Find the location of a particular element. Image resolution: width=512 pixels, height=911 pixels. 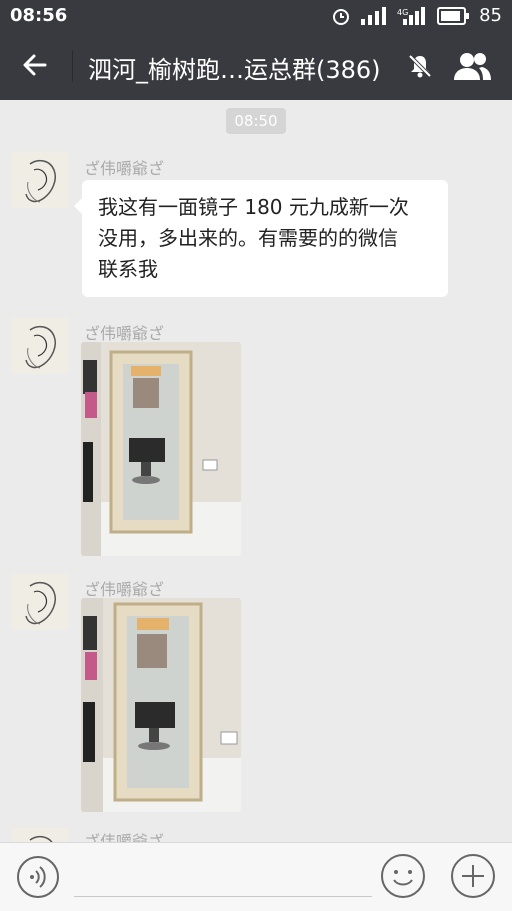

chat-title: 泗河_榆树跑…运总群(386) is located at coordinates (234, 70).